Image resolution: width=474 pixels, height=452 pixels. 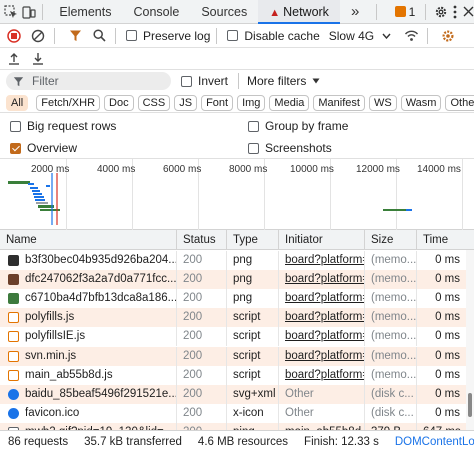 What do you see at coordinates (217, 102) in the screenshot?
I see `type-filter-font: Font` at bounding box center [217, 102].